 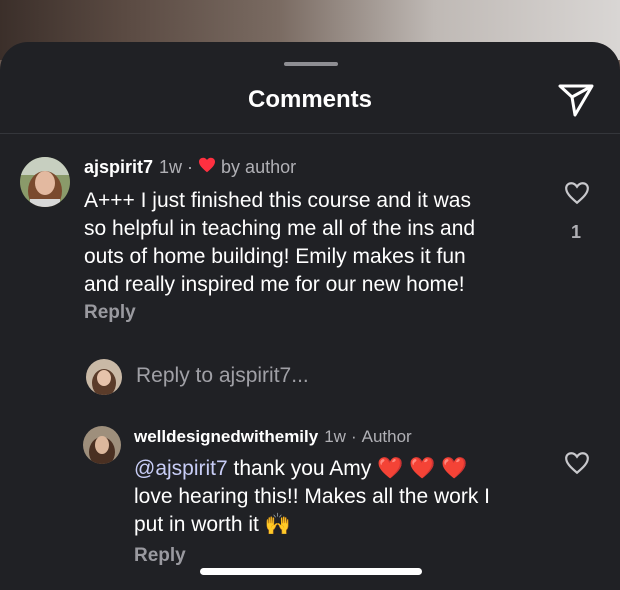 I want to click on author-reply-line: love hearing this!! Makes all the work I, so click(x=312, y=496).